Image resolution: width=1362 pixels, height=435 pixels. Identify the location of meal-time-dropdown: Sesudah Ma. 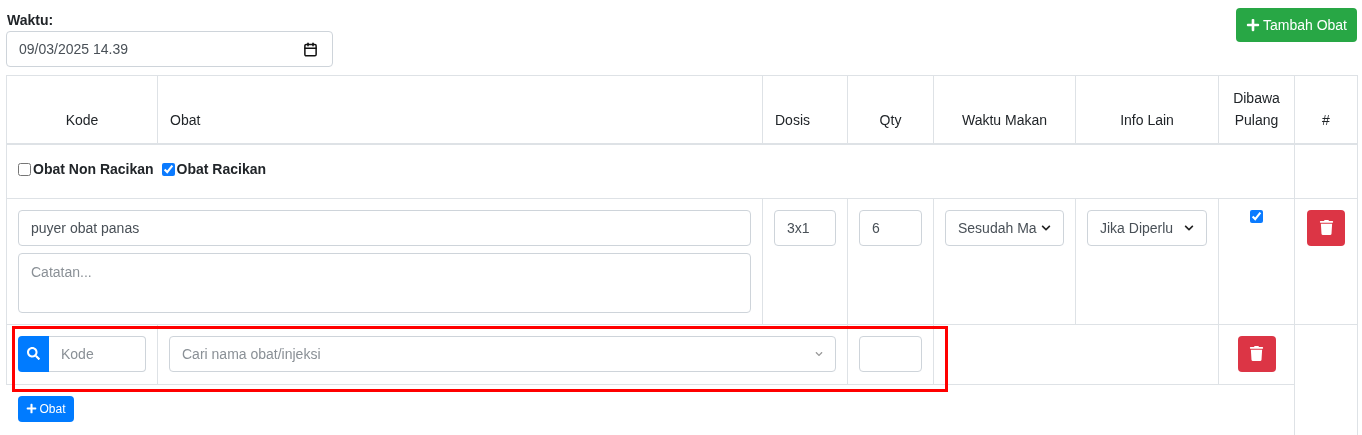
(1004, 227).